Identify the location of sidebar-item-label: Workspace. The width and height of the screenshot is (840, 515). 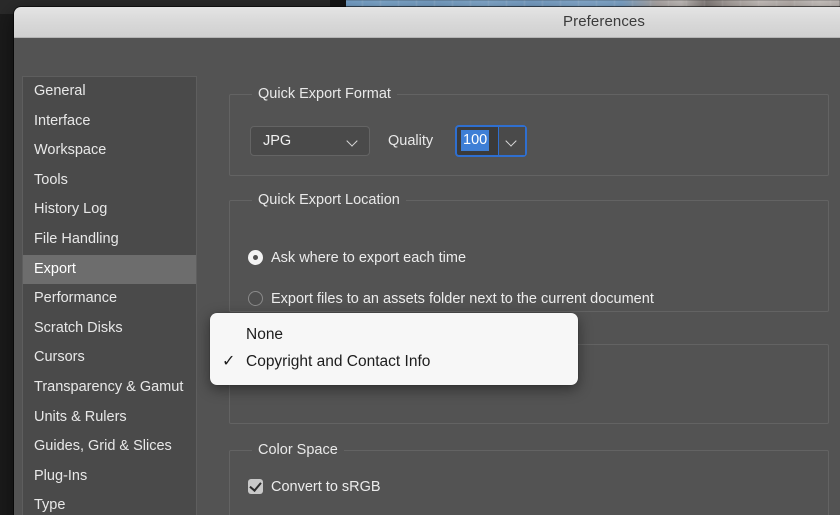
(70, 150).